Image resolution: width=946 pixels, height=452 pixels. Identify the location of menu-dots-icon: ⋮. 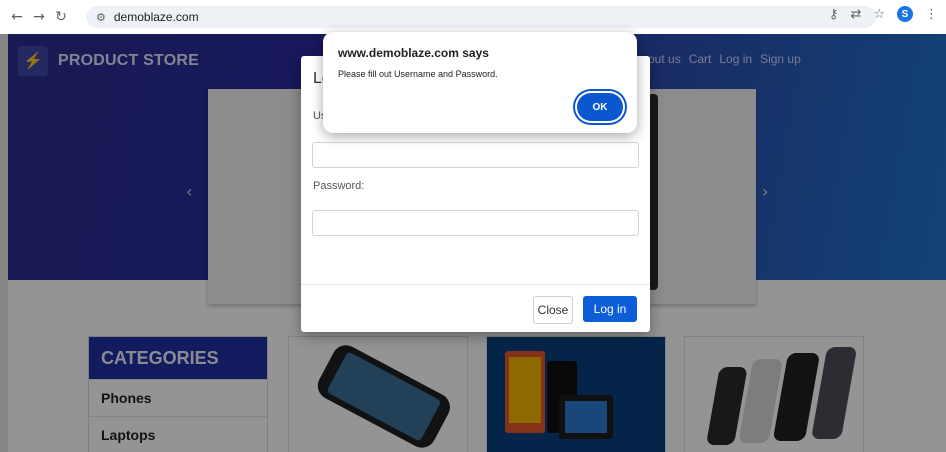
(931, 14).